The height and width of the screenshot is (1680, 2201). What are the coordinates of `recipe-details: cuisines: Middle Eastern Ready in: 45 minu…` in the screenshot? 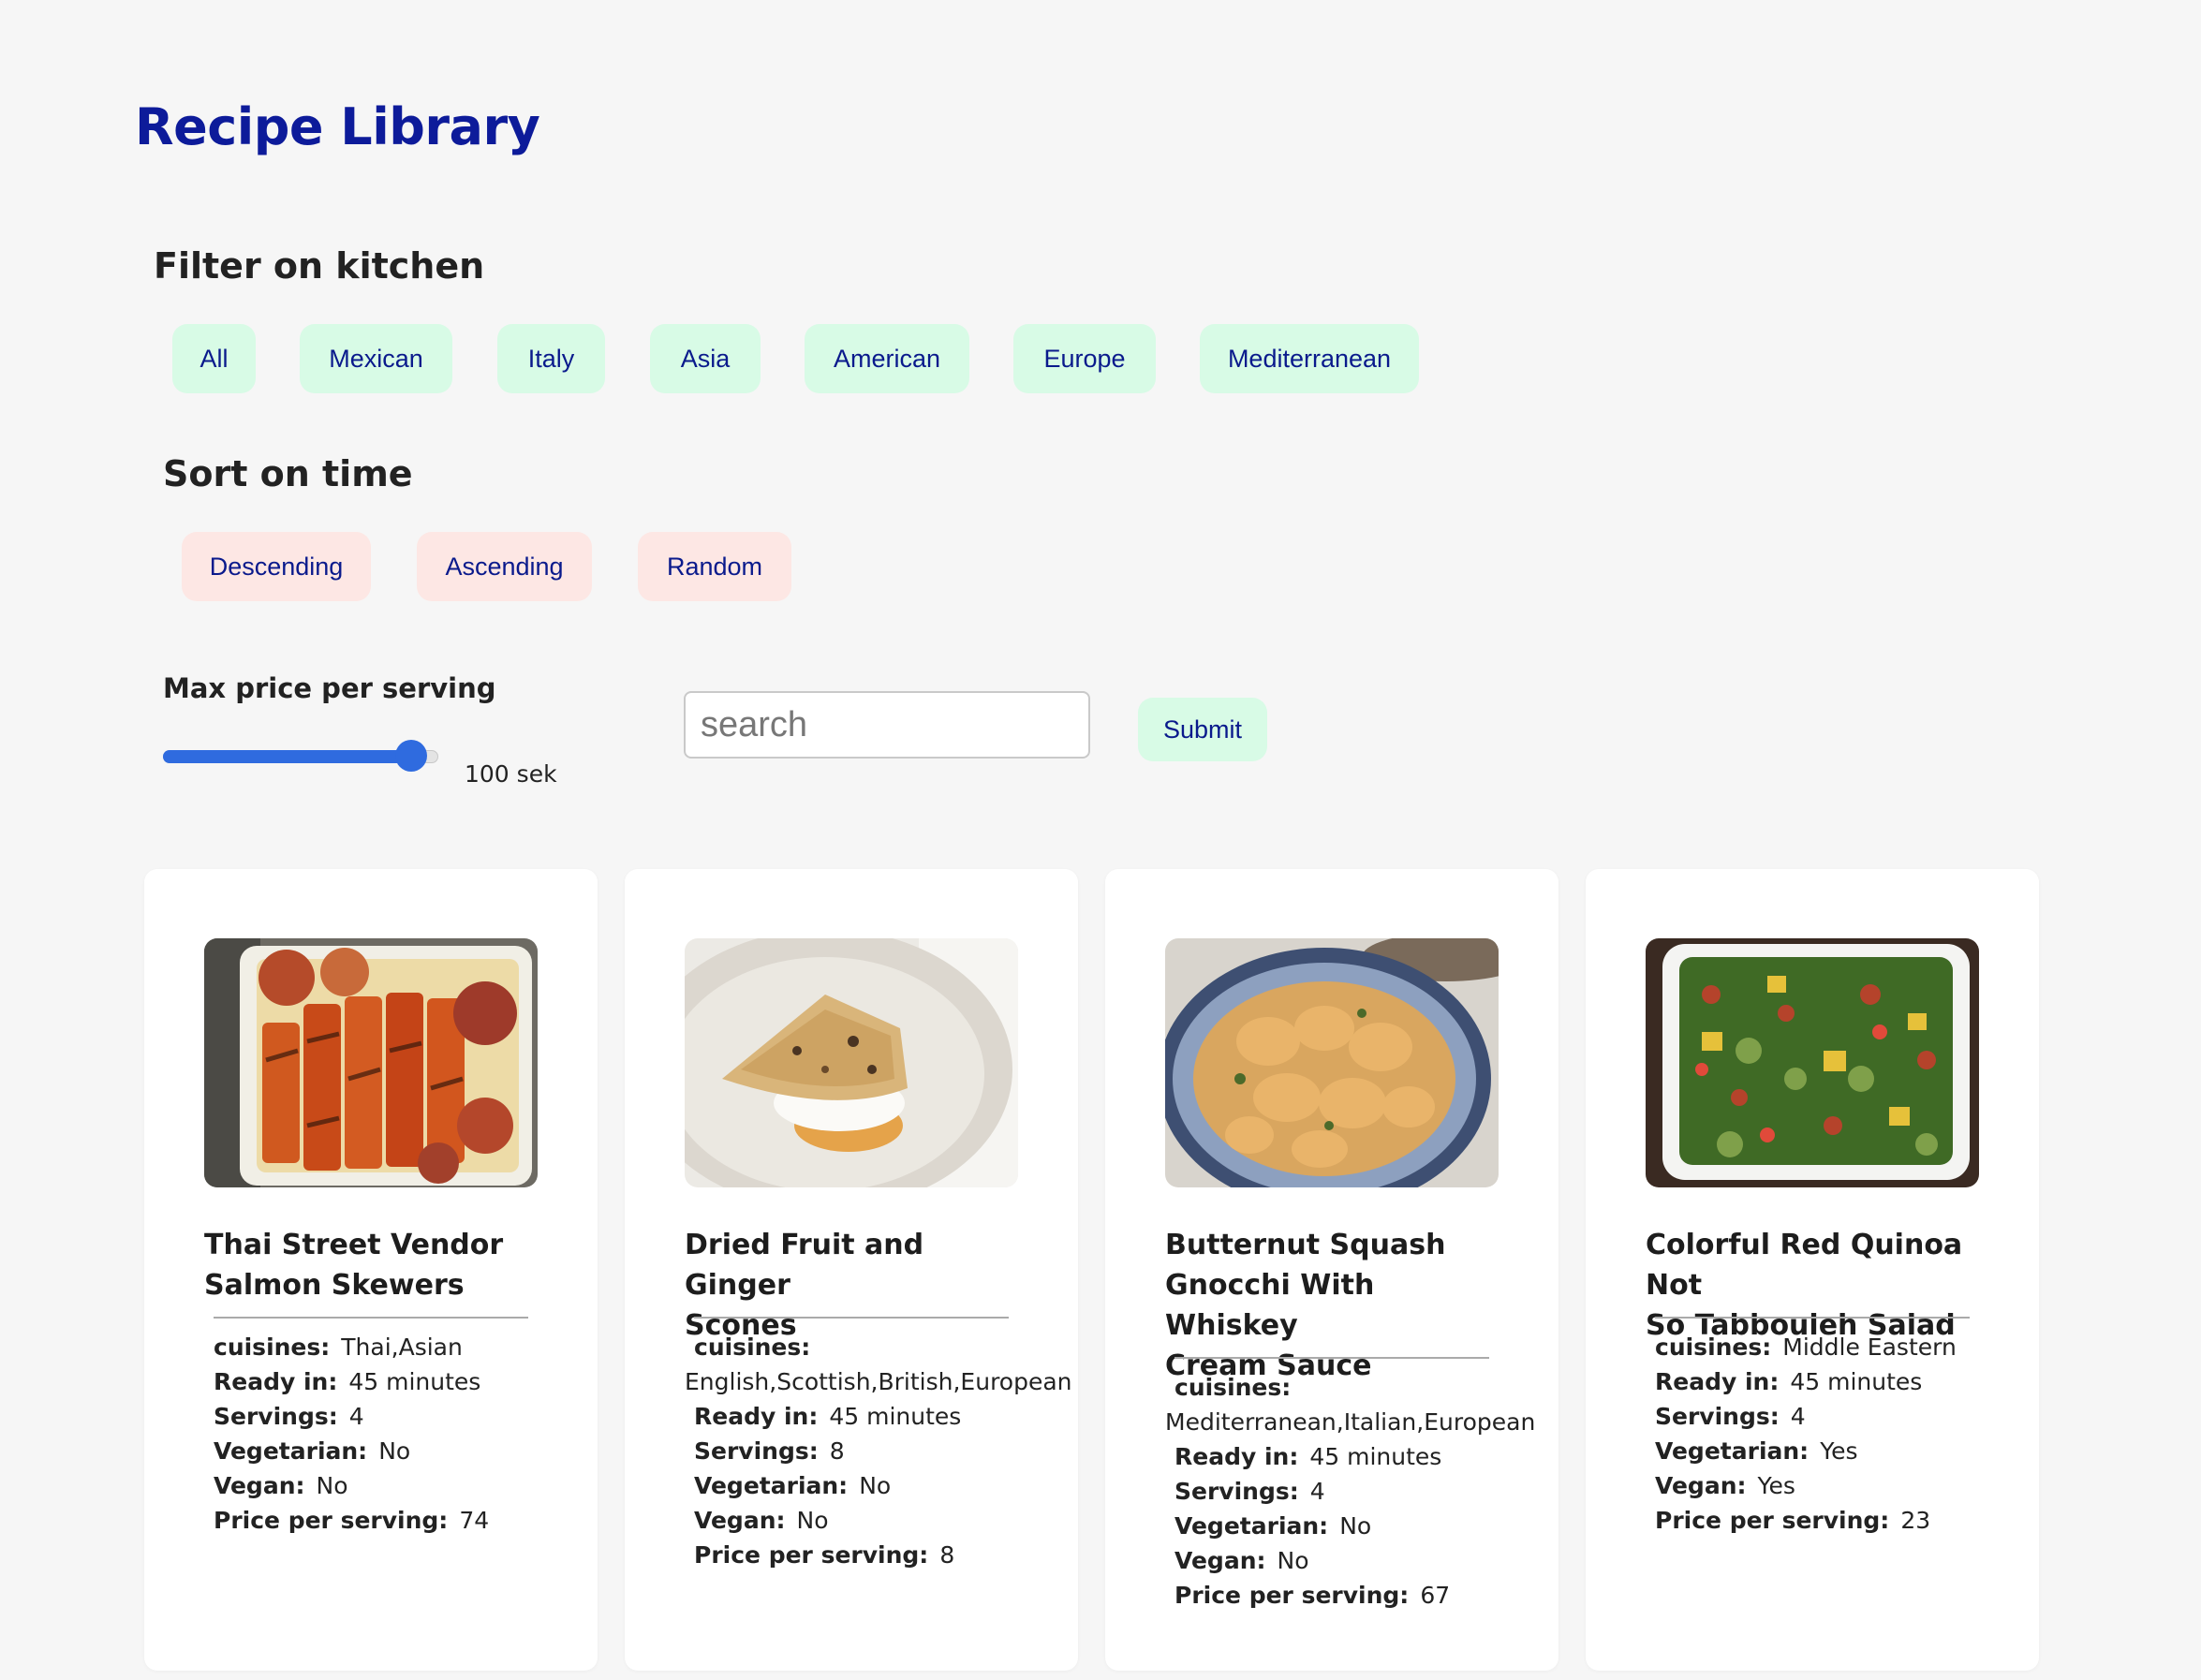 It's located at (1806, 1434).